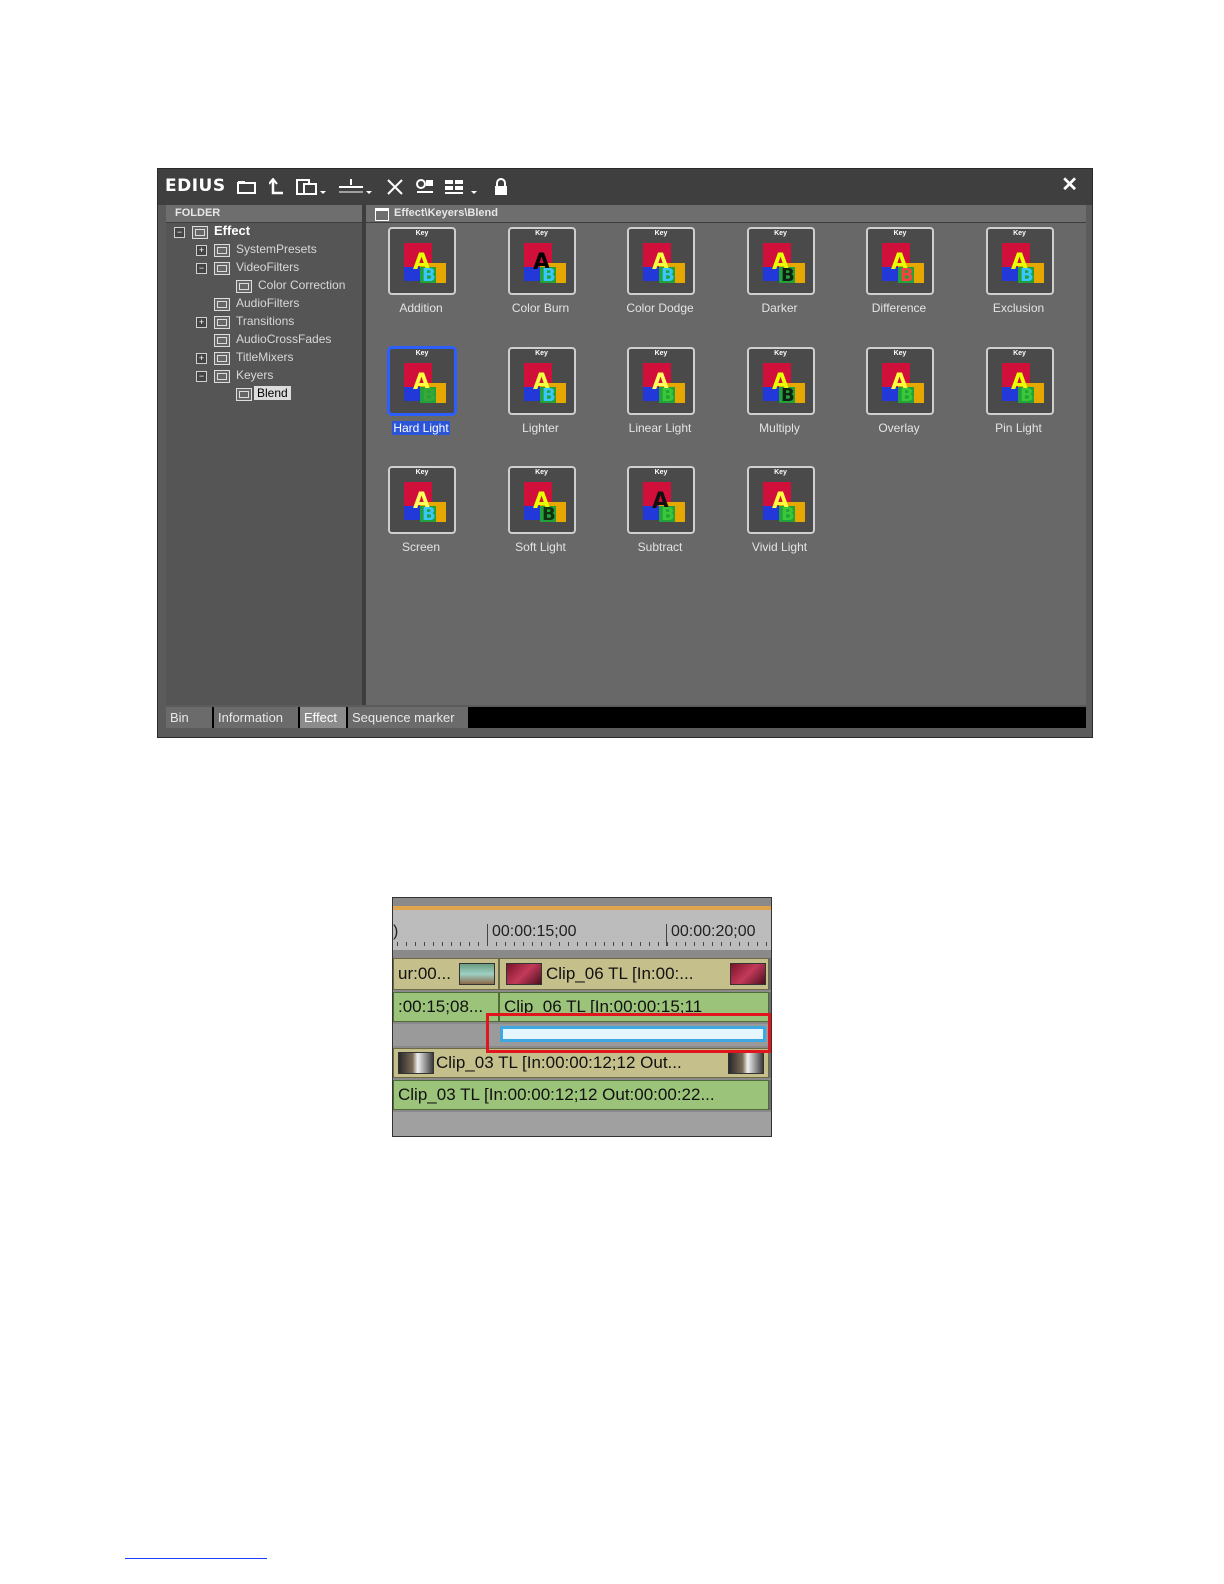 This screenshot has width=1224, height=1584. I want to click on tree-item-titlemixers: TitleMixers, so click(265, 357).